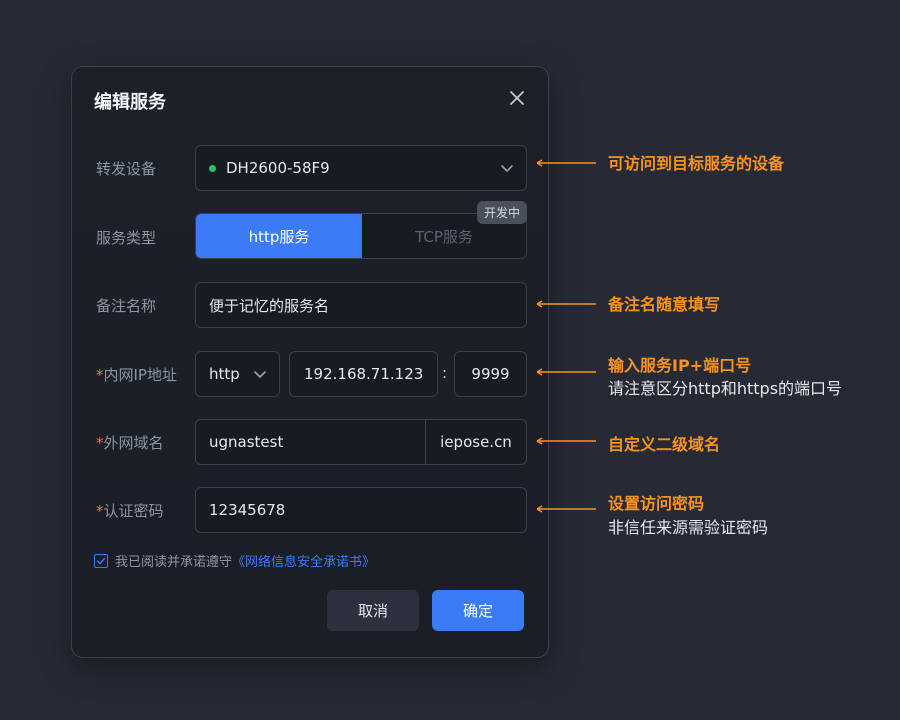  I want to click on annotation-ip-sub: 请注意区分http和https的端口号, so click(725, 388).